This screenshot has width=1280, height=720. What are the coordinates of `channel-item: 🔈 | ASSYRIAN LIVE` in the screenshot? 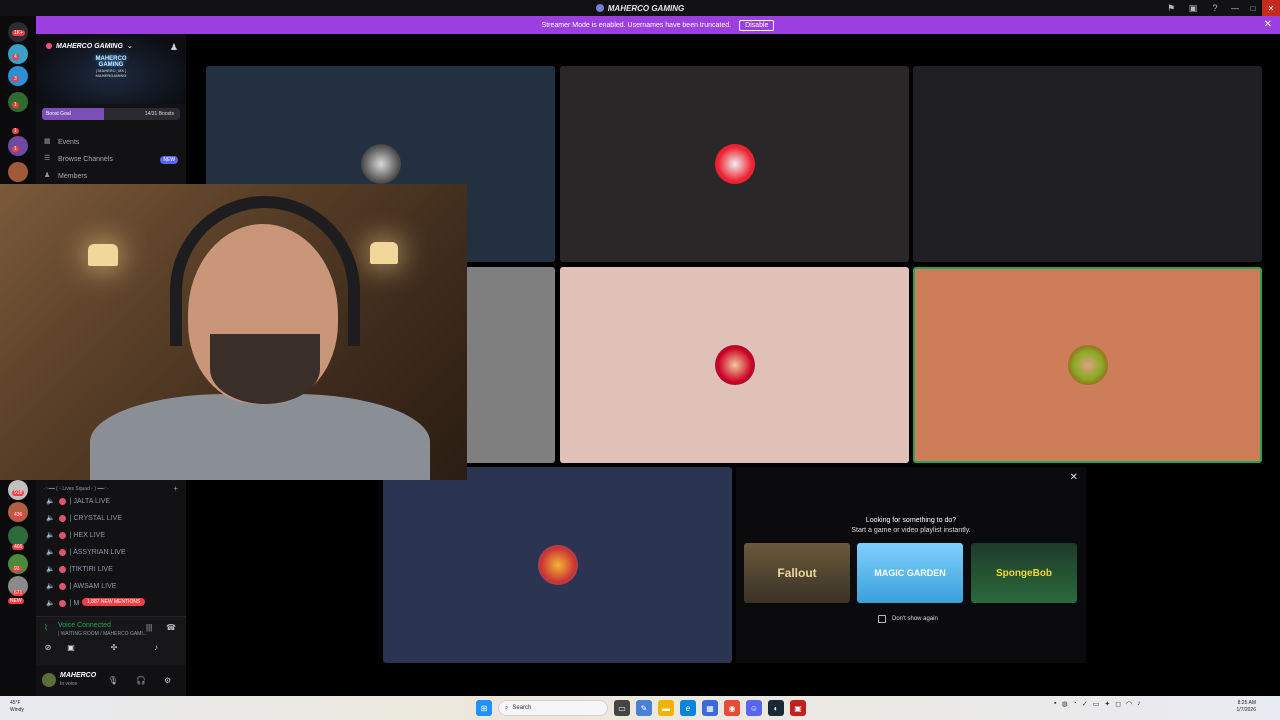 It's located at (86, 552).